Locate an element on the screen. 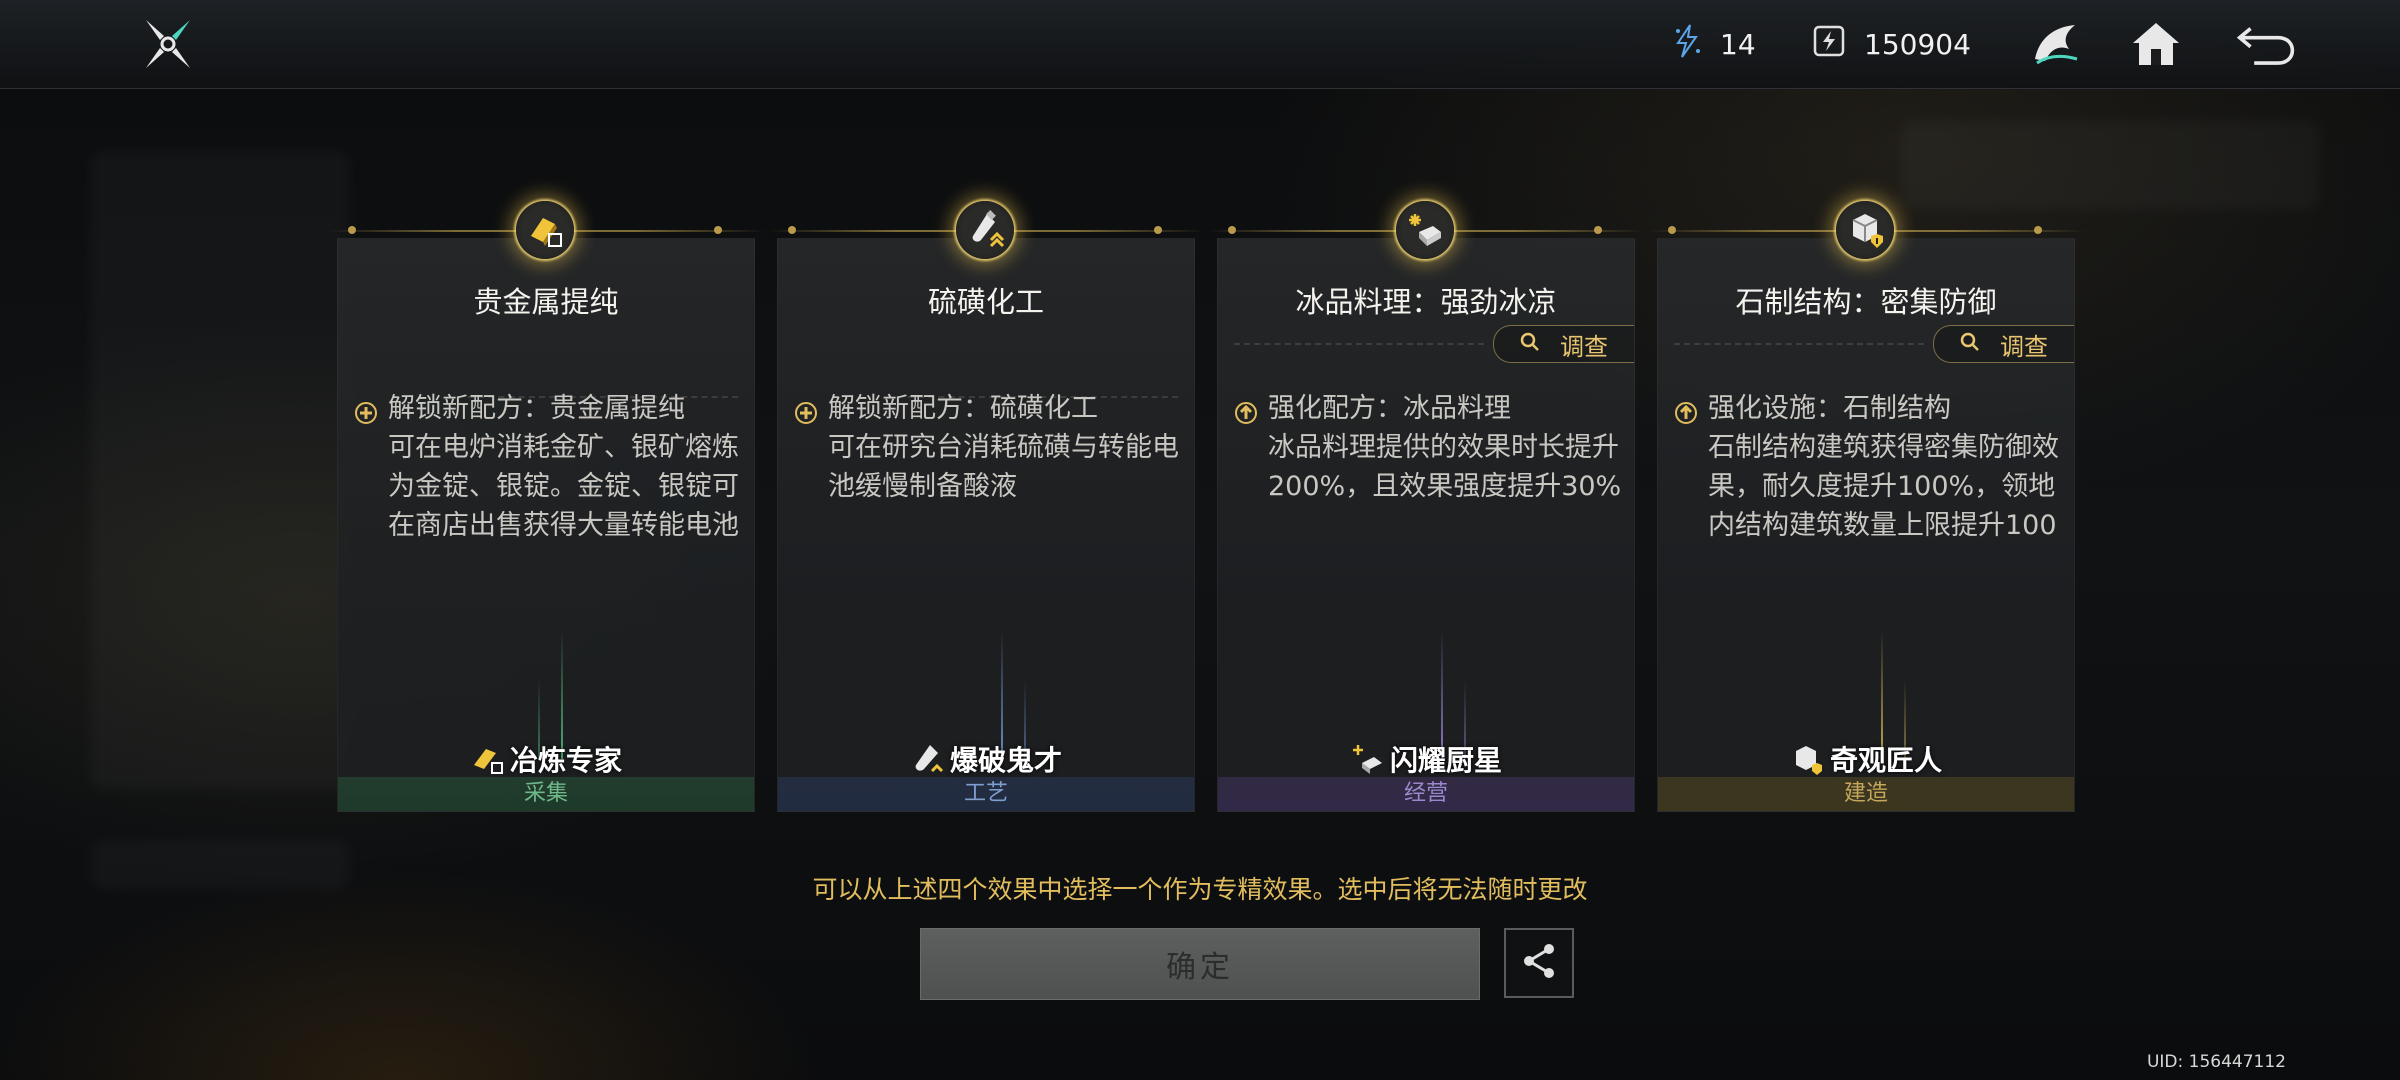 This screenshot has width=2400, height=1080. card-description: 解锁新配方：硫磺化工 可在研究台消耗硫磺与转能电池缓慢制备酸液 is located at coordinates (989, 447).